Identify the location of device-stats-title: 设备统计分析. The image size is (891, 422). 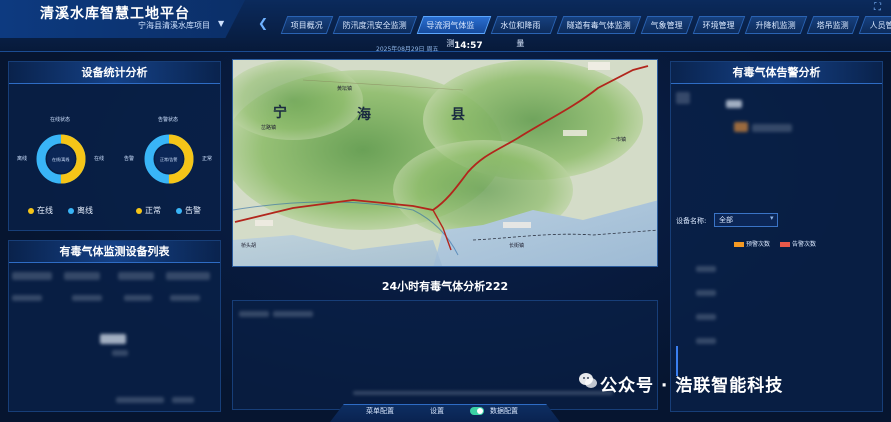
(114, 73).